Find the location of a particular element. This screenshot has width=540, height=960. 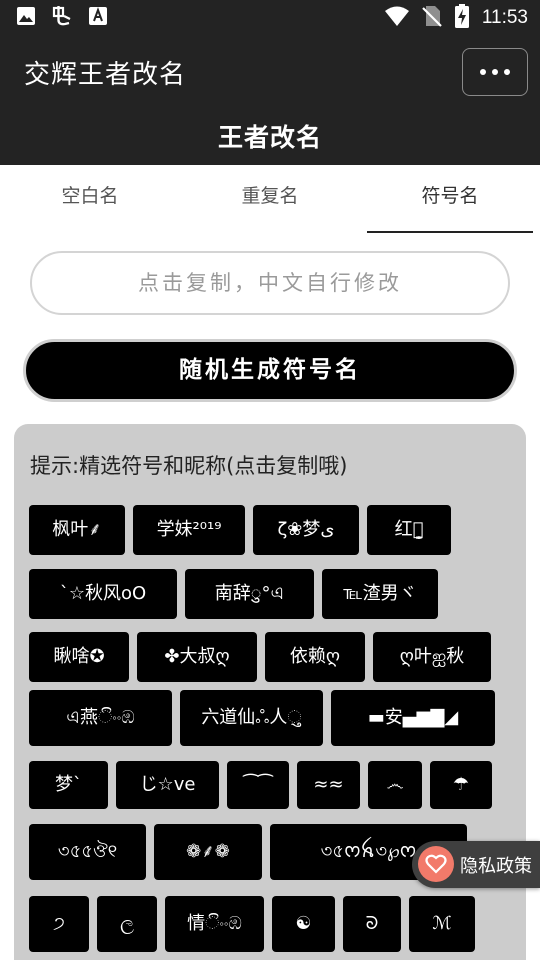

font-app-icon is located at coordinates (98, 18).